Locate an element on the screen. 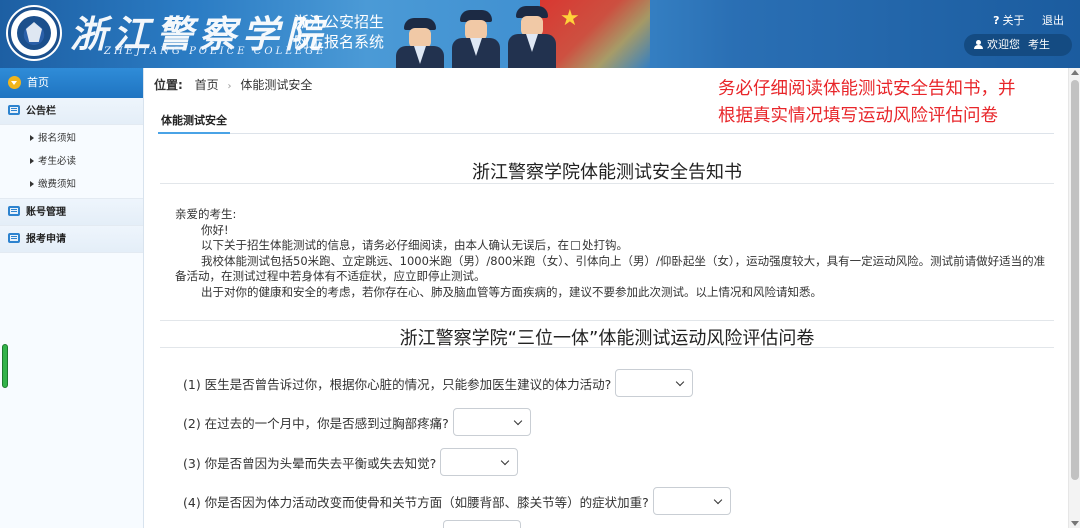 The image size is (1080, 528). system-title: 浙江公安招生 网上报名系统 is located at coordinates (339, 32).